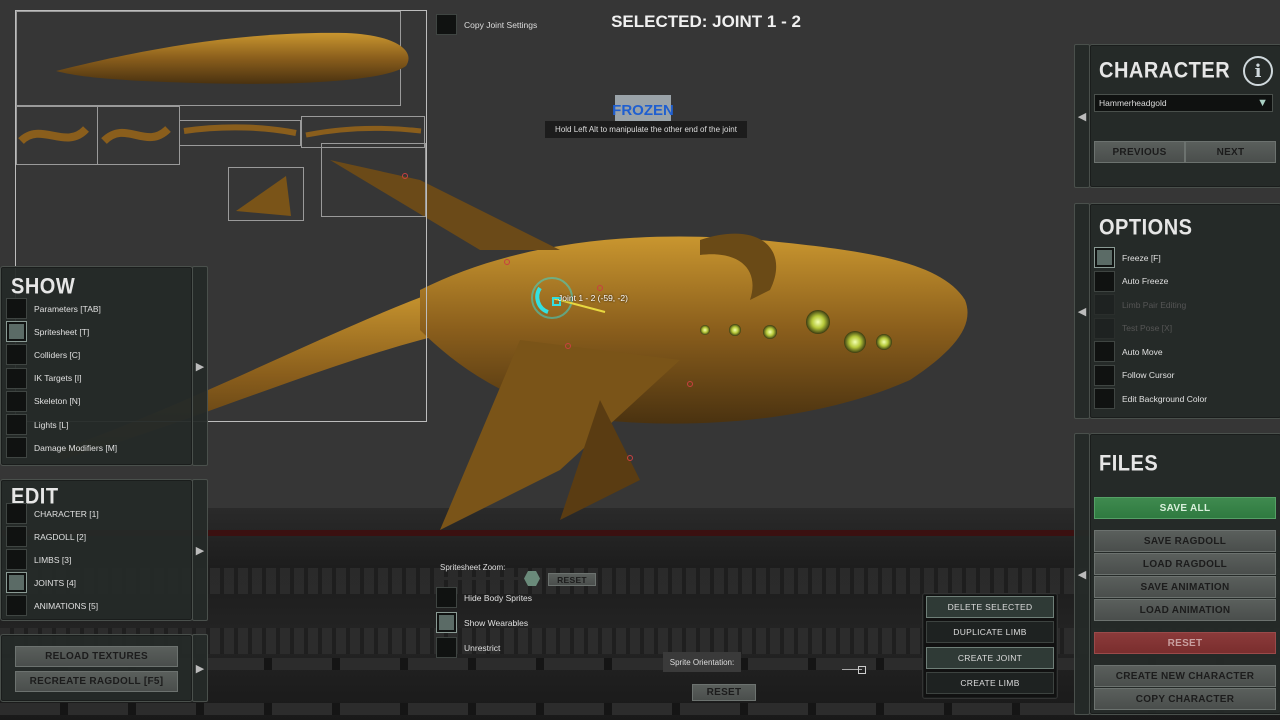  Describe the element at coordinates (1185, 676) in the screenshot. I see `create-new-character-button: CREATE NEW CHARACTER` at that location.